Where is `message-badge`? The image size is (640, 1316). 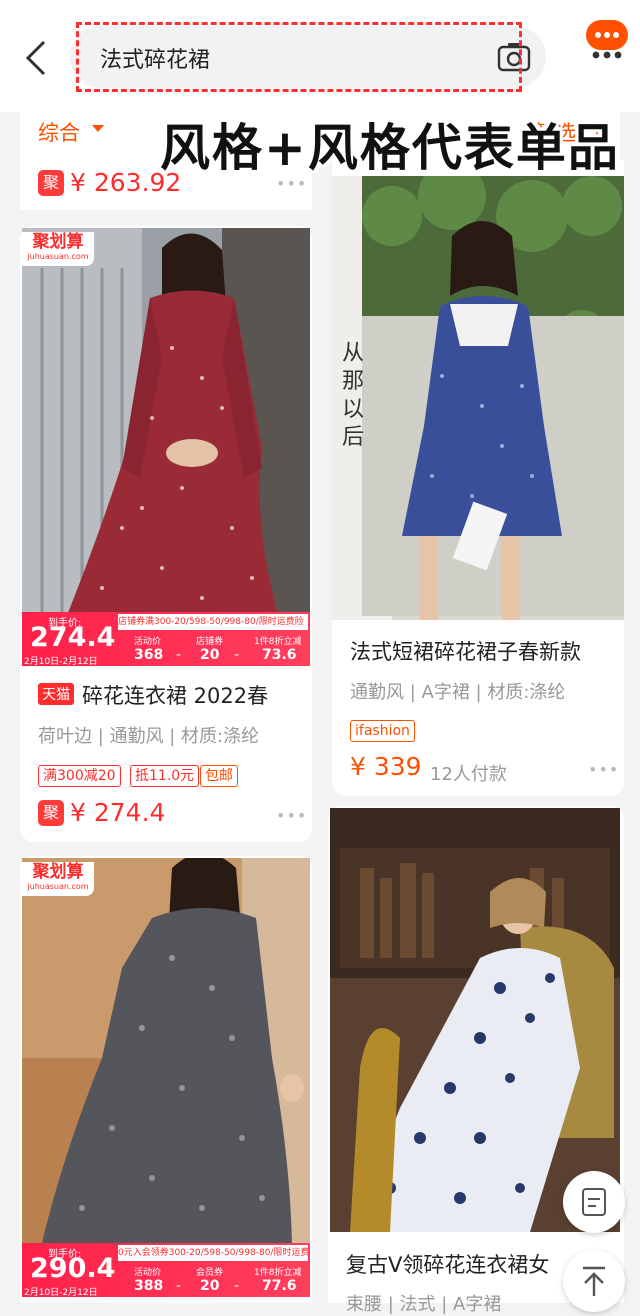 message-badge is located at coordinates (607, 35).